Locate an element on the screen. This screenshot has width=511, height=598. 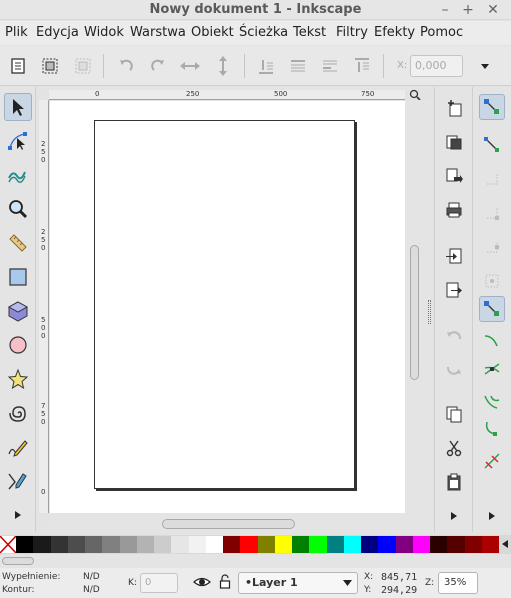
import-icon is located at coordinates (454, 176).